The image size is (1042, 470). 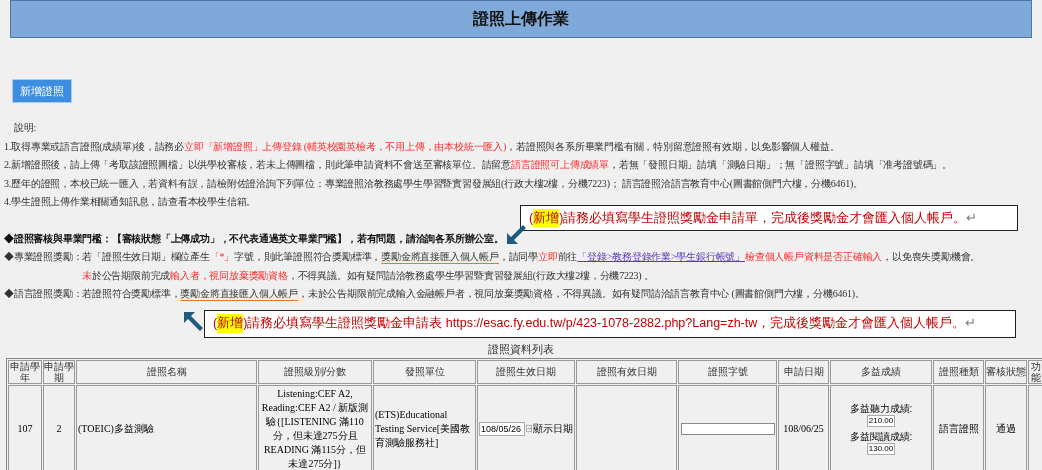 What do you see at coordinates (881, 408) in the screenshot?
I see `score-label: 多益聽力成績:` at bounding box center [881, 408].